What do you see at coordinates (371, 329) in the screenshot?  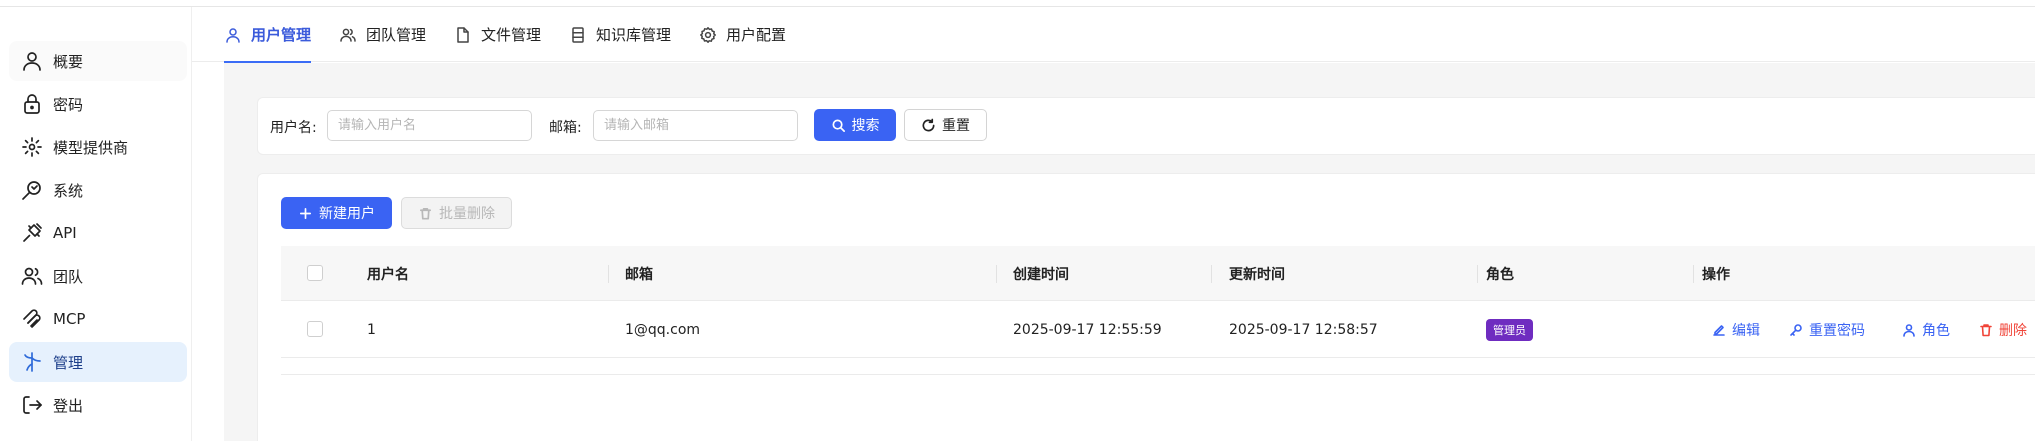 I see `cell-username: 1` at bounding box center [371, 329].